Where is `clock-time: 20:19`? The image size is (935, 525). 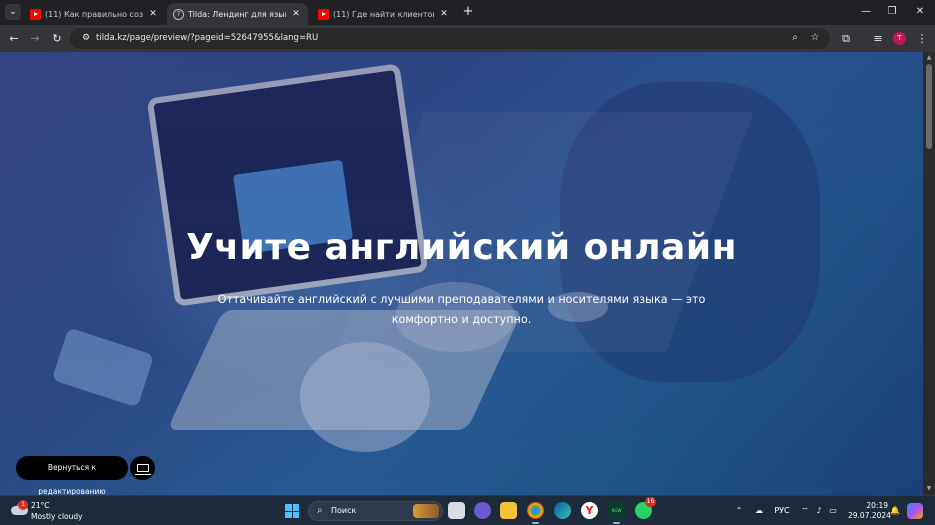
clock-time: 20:19 is located at coordinates (877, 505).